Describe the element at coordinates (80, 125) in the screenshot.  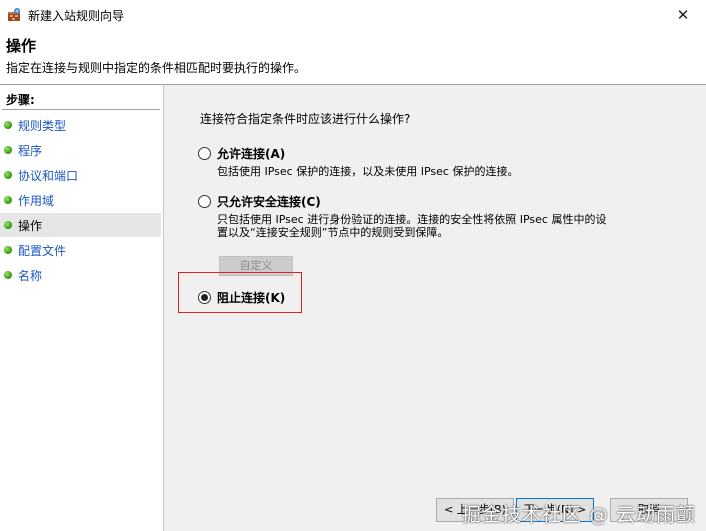
I see `sidebar-item-rule-type: 规则类型` at that location.